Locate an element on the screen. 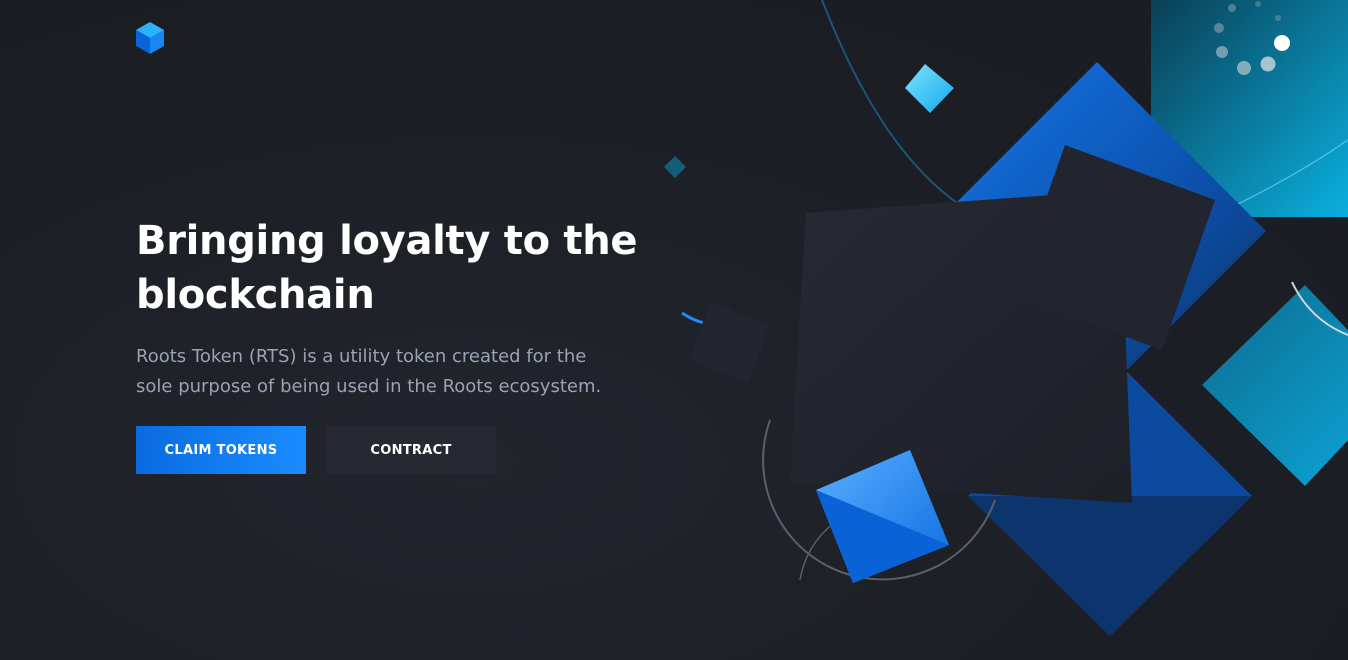  teal-diamond-arc is located at coordinates (1319, 308).